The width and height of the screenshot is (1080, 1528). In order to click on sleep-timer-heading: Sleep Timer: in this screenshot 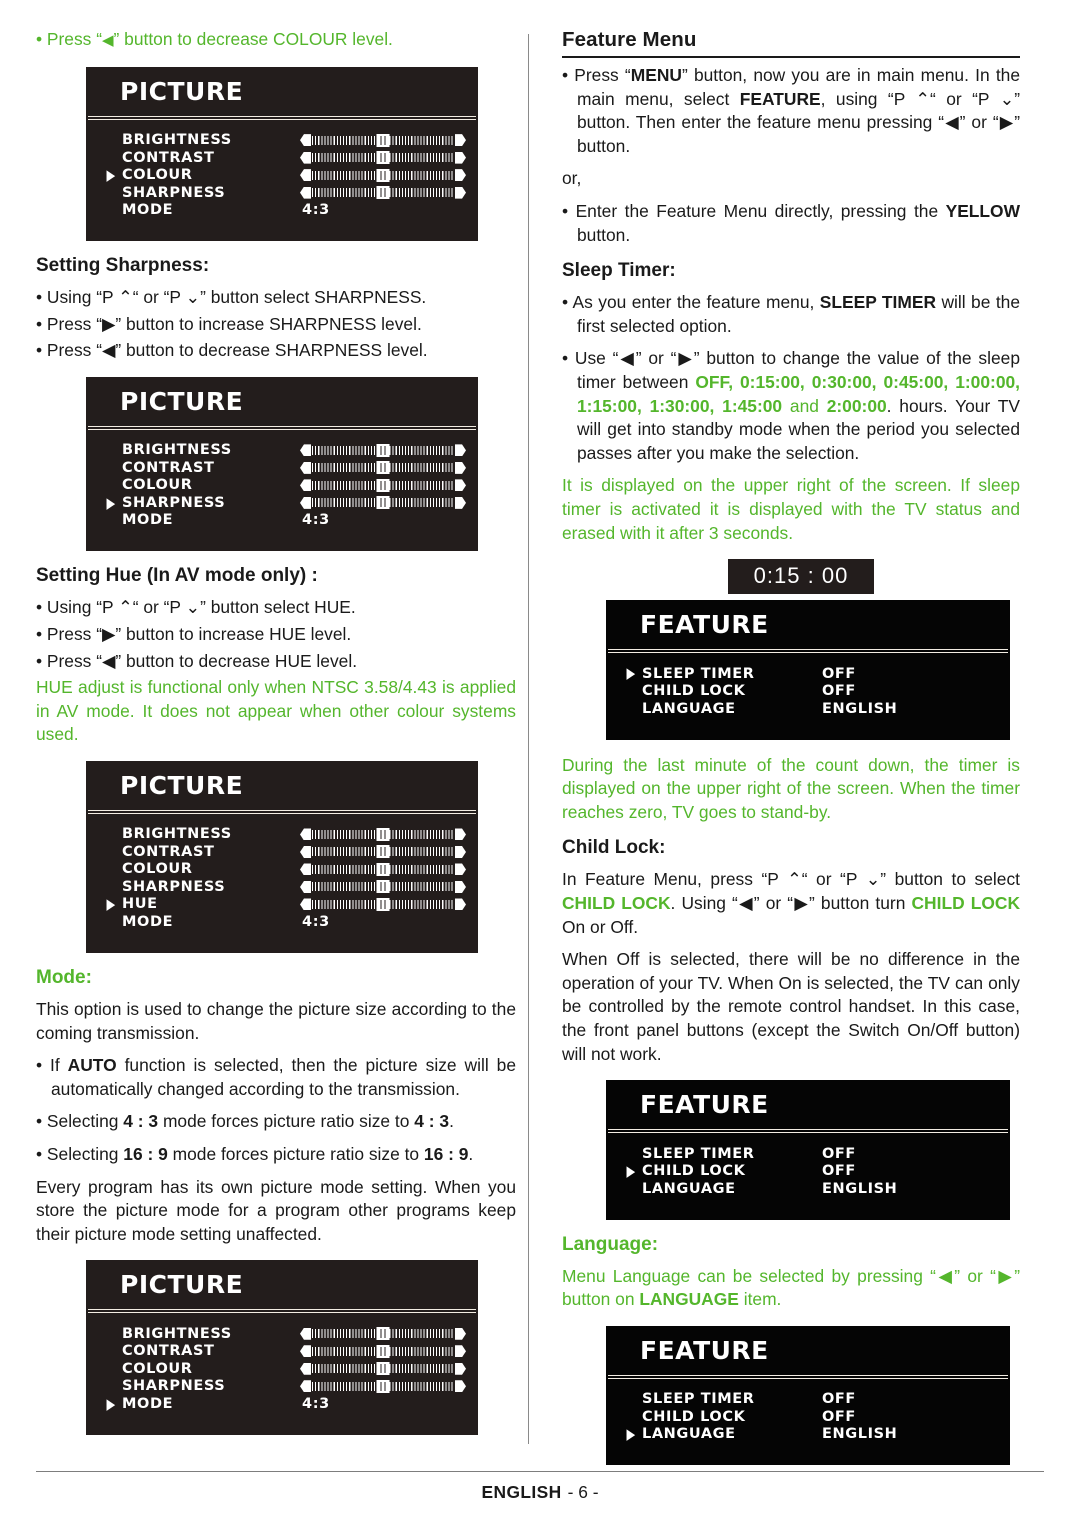, I will do `click(619, 271)`.